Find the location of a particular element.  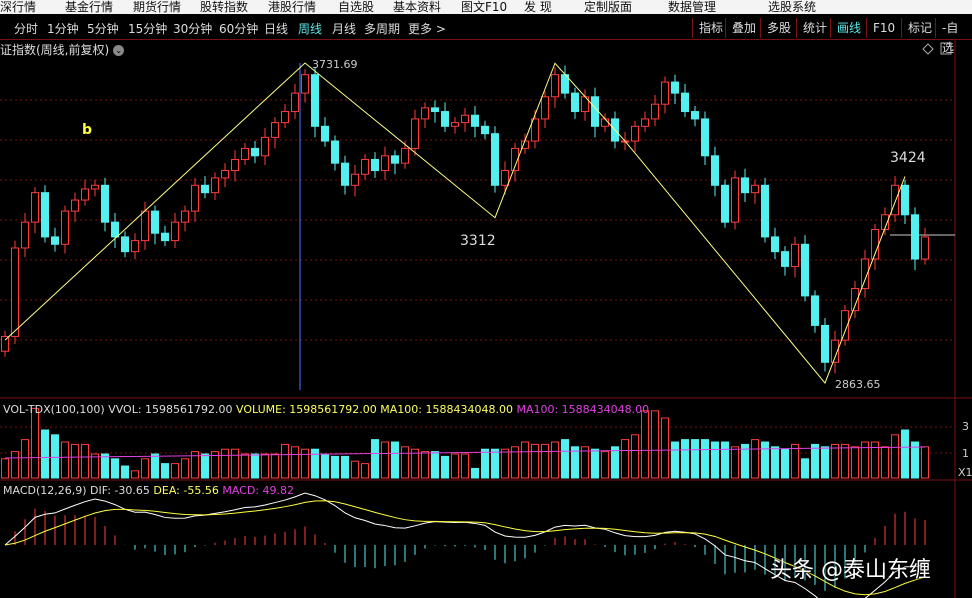

macd-name: MACD(12,26,9) is located at coordinates (45, 490).